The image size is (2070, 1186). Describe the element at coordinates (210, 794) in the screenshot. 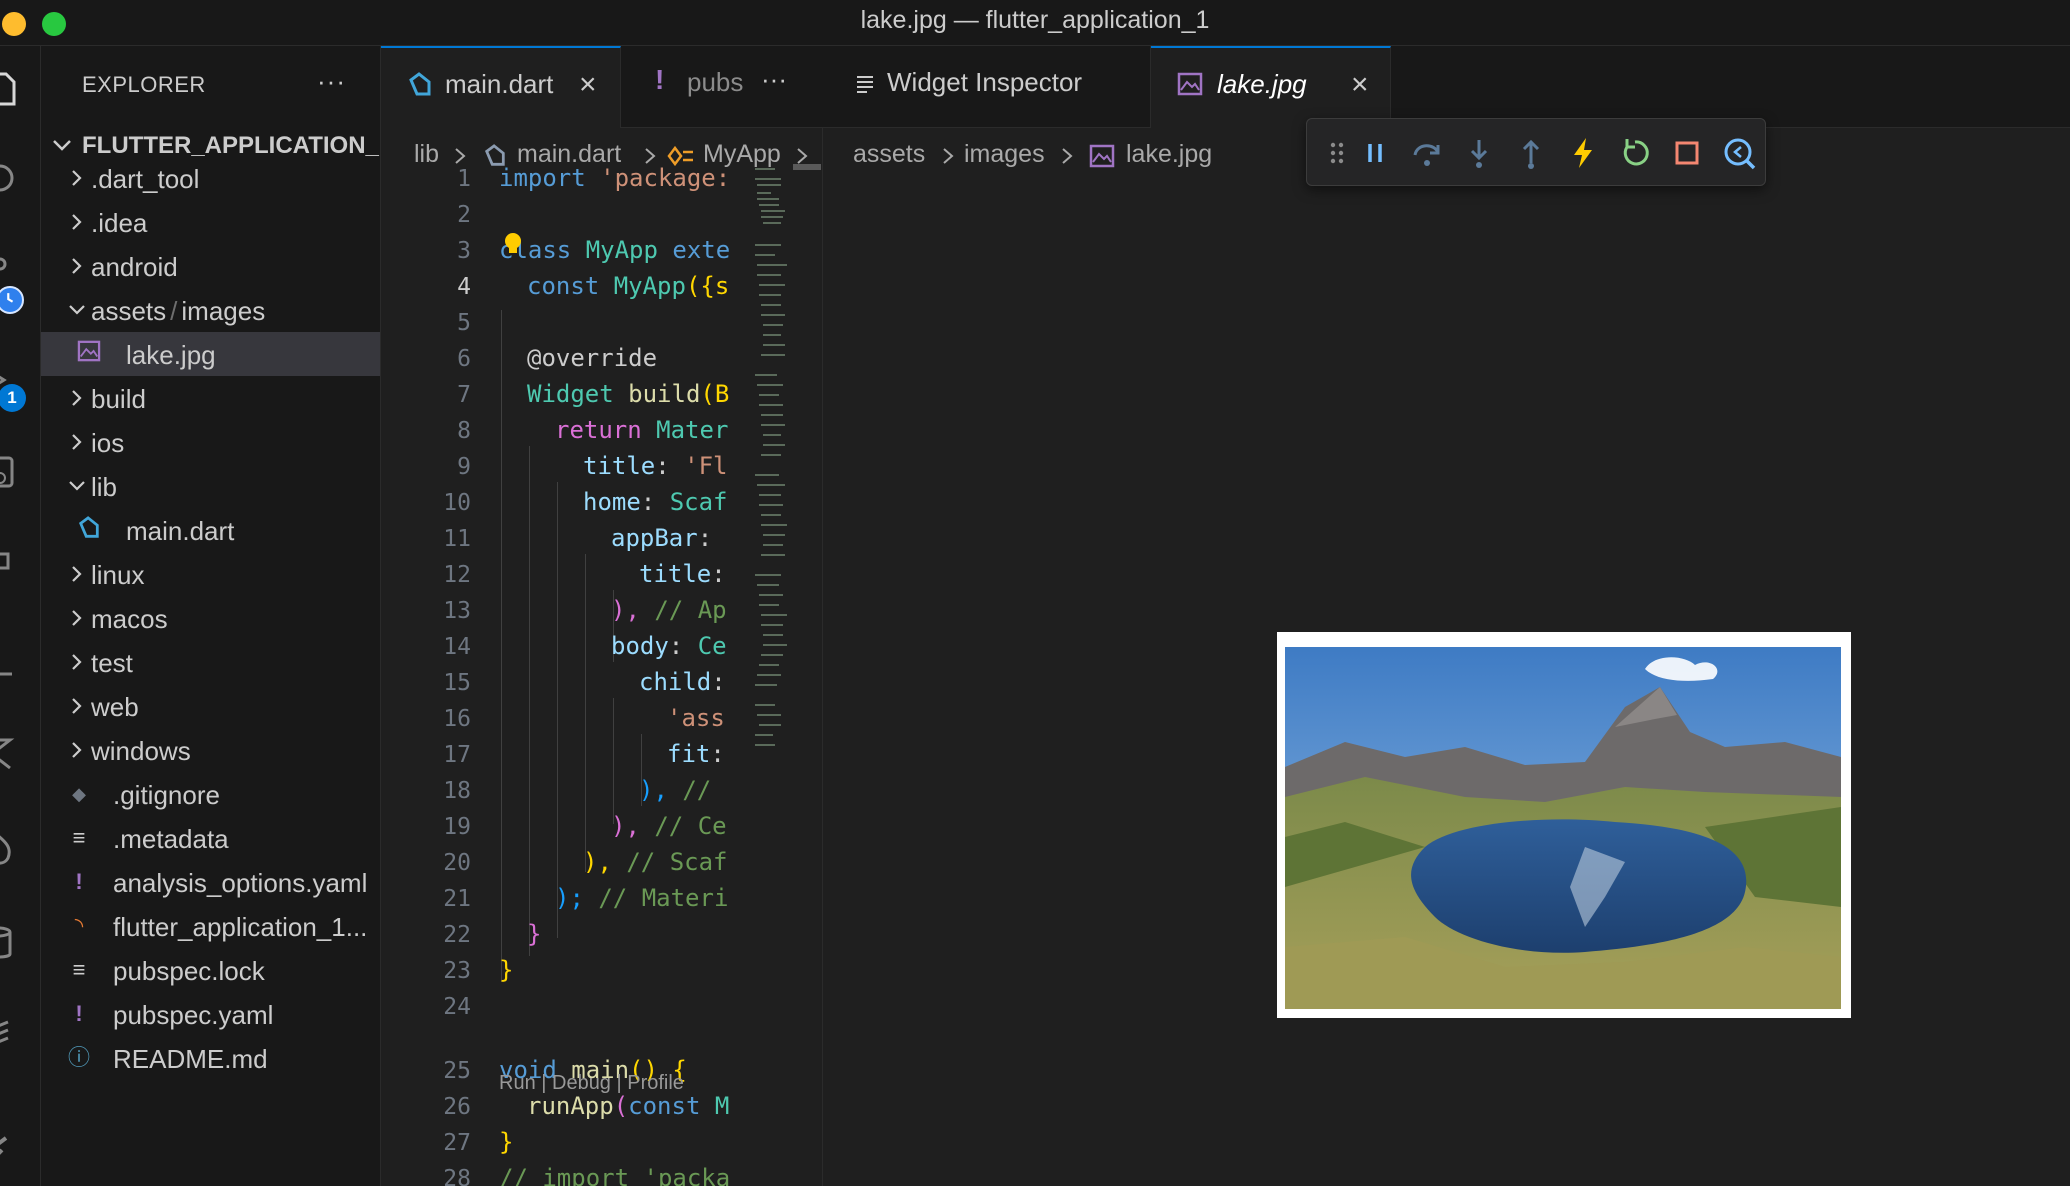

I see `tree-item: ◆ .gitignore` at that location.